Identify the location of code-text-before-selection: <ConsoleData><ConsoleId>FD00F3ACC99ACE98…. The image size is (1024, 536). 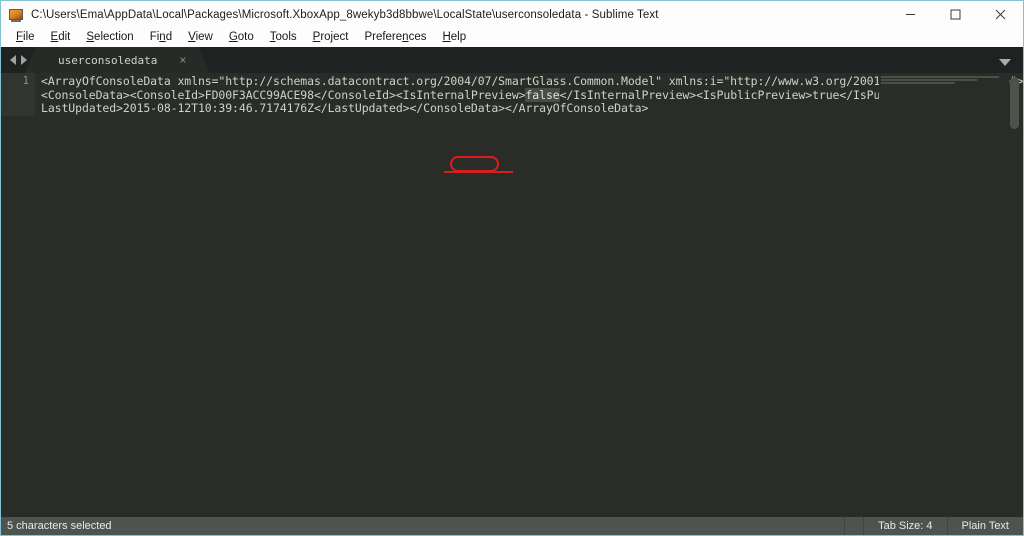
(283, 94).